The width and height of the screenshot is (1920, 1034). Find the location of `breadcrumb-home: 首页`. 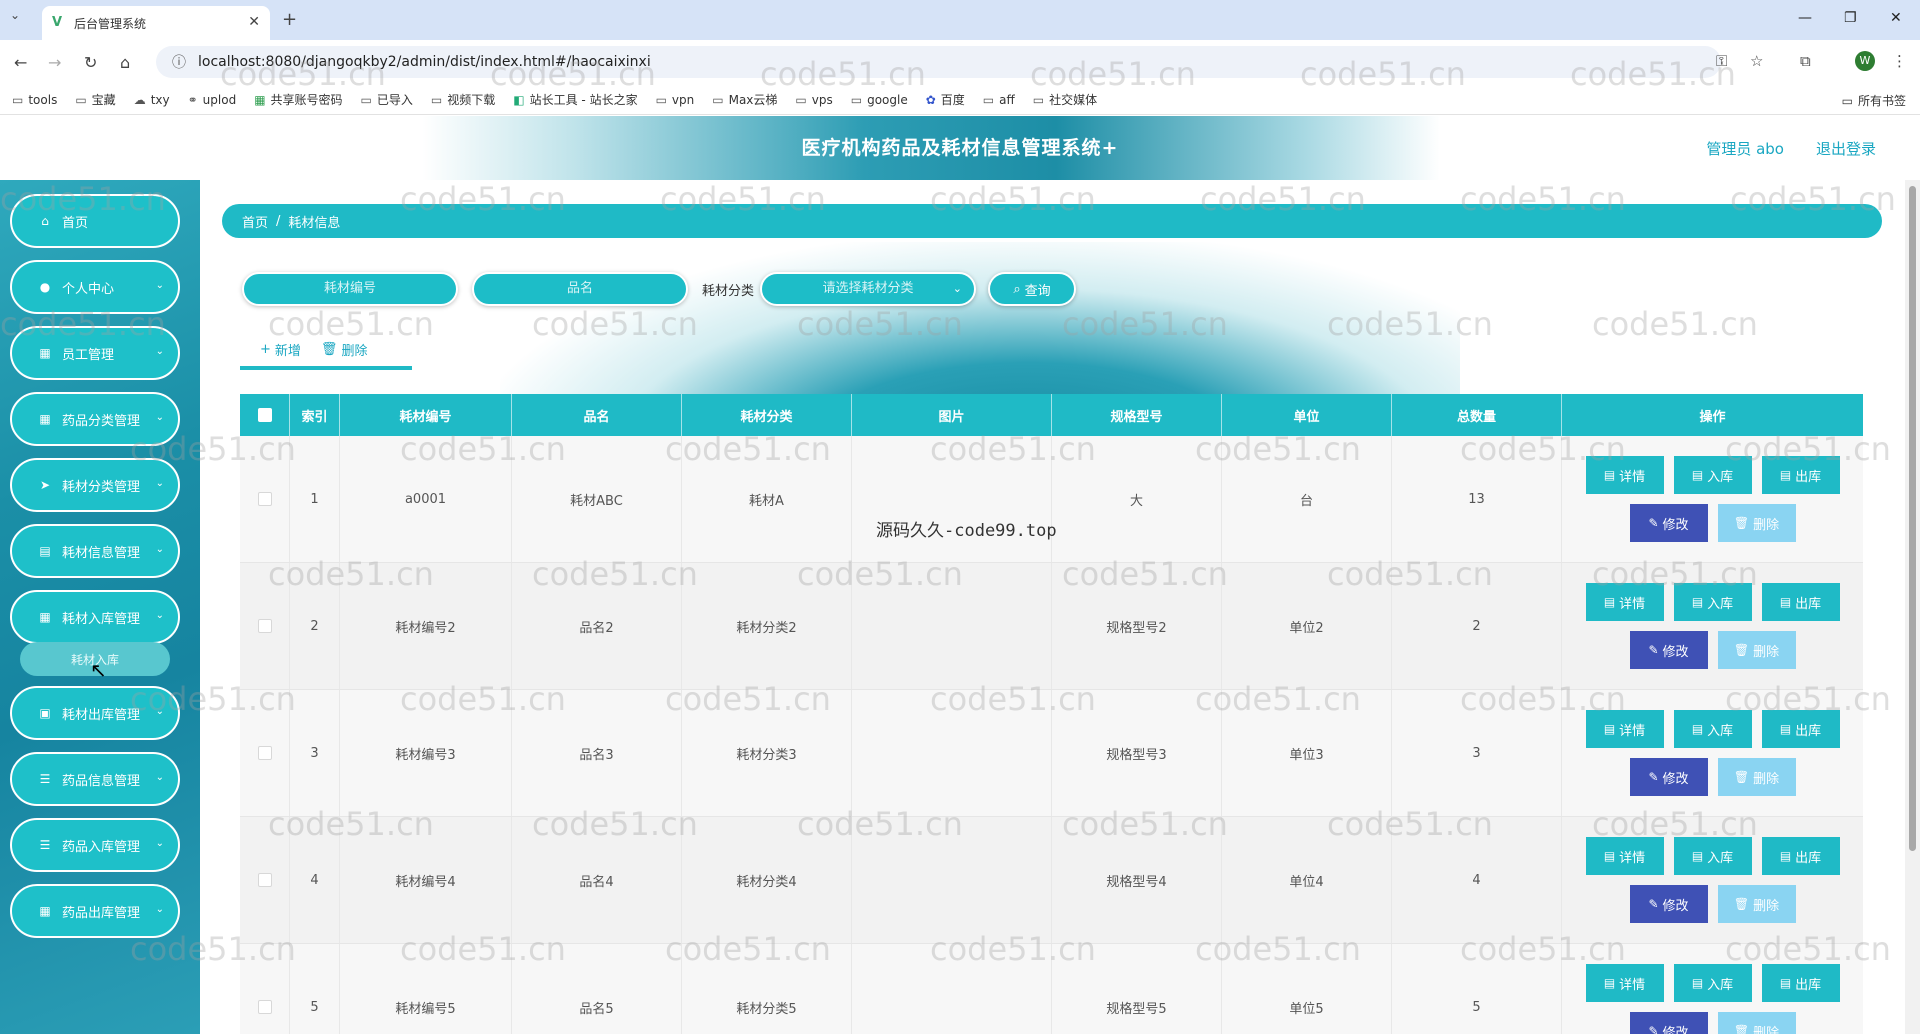

breadcrumb-home: 首页 is located at coordinates (255, 221).